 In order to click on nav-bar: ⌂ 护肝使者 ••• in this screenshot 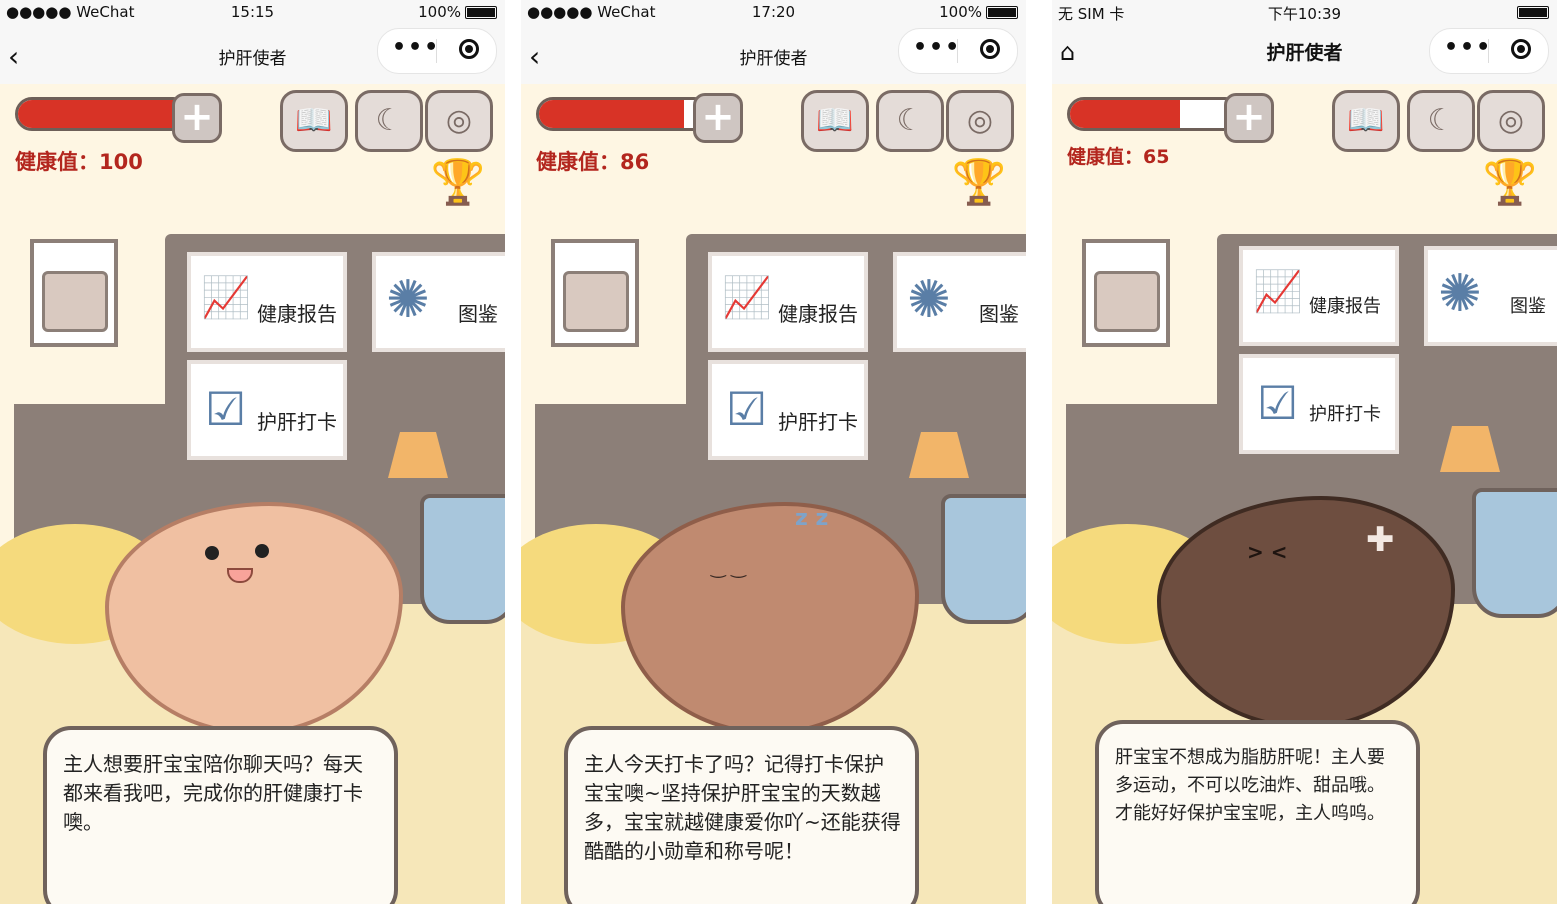, I will do `click(1304, 55)`.